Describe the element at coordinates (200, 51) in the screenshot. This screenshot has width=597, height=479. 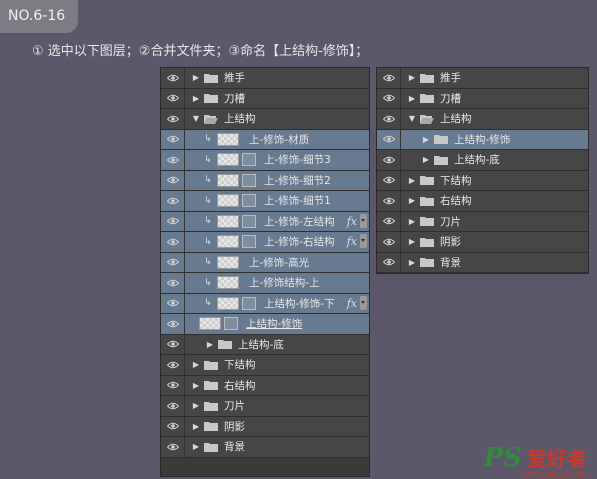
I see `instruction-text: ① 选中以下图层；②合并文件夹；③命名【上结构-修饰】；` at that location.